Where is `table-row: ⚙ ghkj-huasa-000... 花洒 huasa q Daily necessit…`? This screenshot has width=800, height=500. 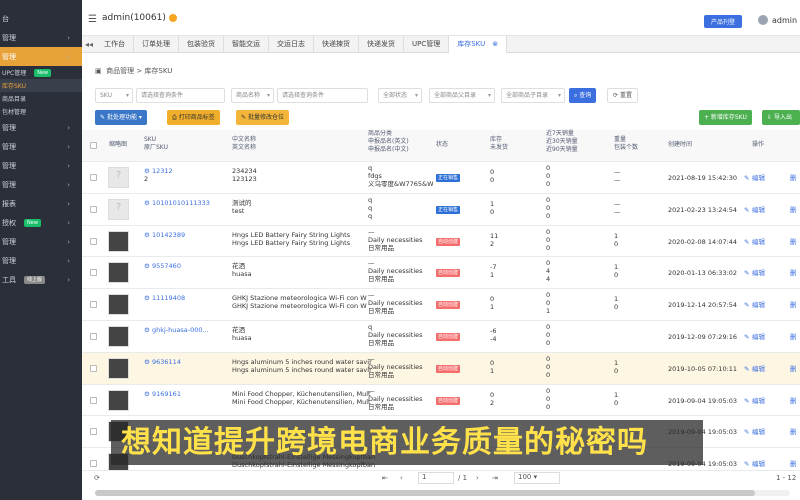
table-row: ⚙ ghkj-huasa-000... 花洒 huasa q Daily necessit… is located at coordinates (441, 337).